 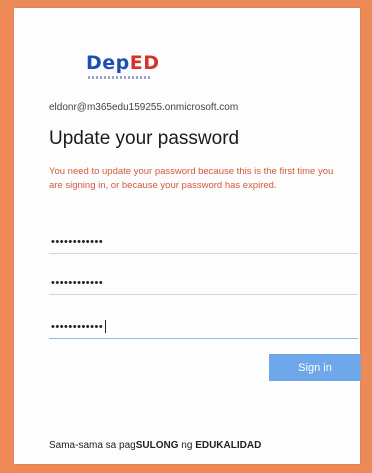 I want to click on logo-text-p: p, so click(x=122, y=63).